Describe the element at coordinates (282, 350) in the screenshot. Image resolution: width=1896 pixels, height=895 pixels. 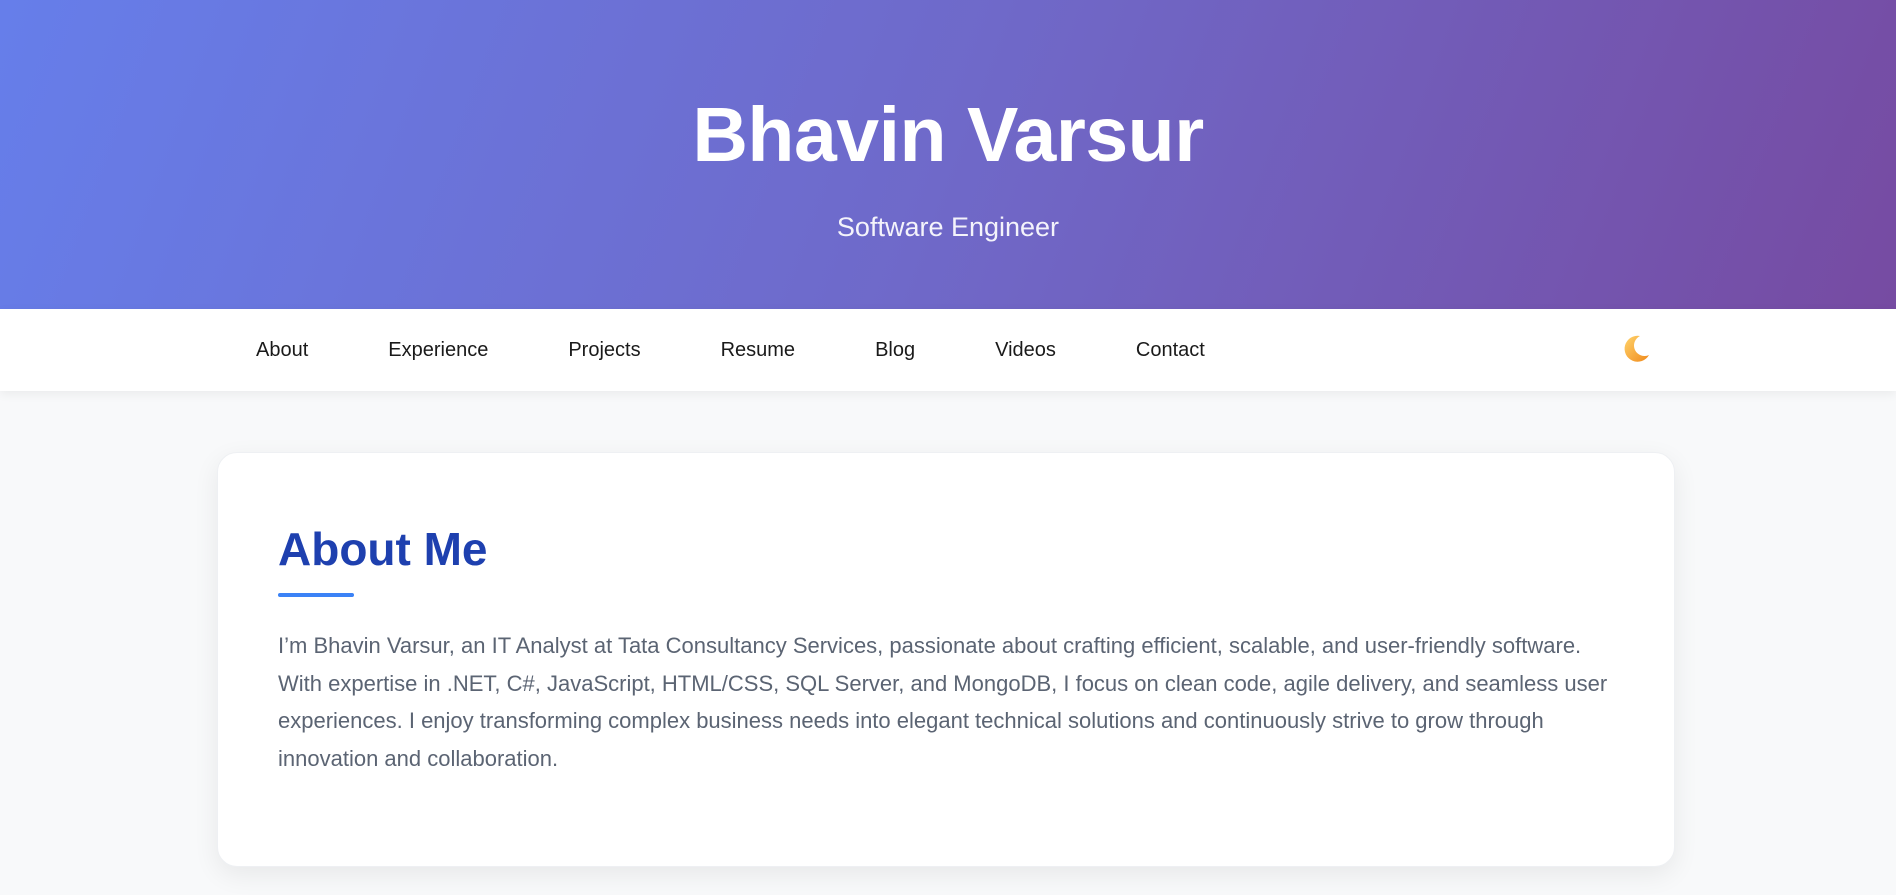
I see `nav-link-about: About` at that location.